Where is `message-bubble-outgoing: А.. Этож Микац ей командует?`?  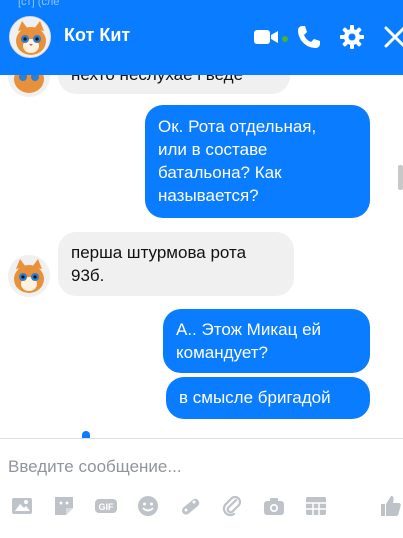
message-bubble-outgoing: А.. Этож Микац ей командует? is located at coordinates (266, 341).